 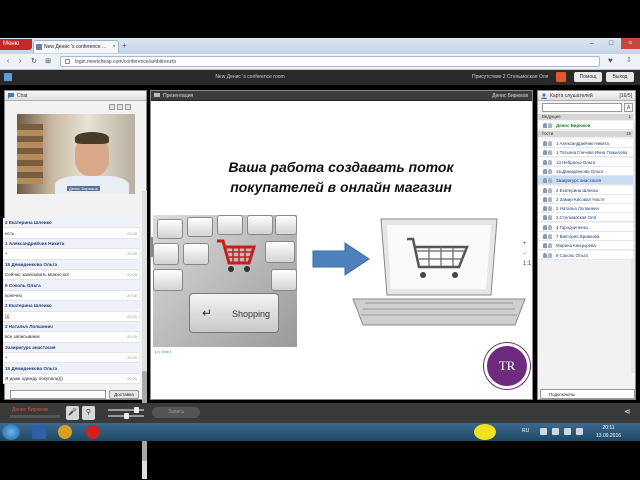 I want to click on presentation-header: Презентация Денис Бирюков, so click(x=341, y=96).